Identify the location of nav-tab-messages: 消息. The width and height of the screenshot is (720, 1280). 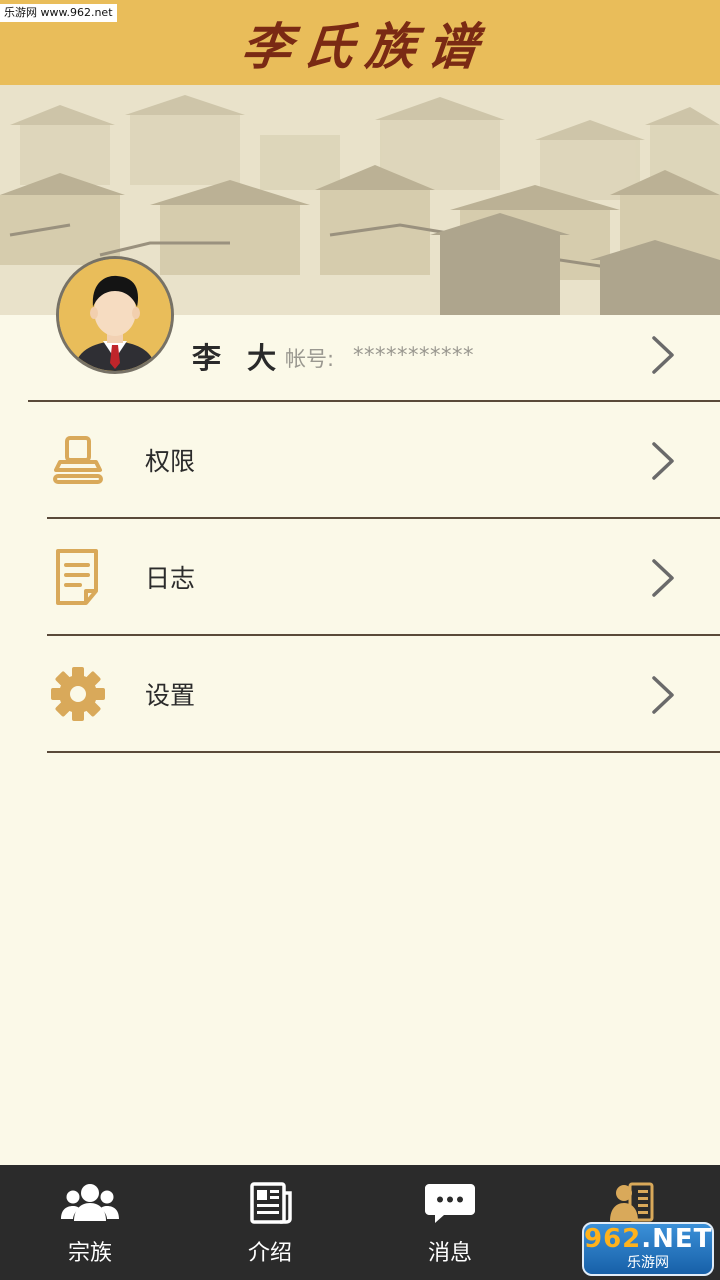
(450, 1222).